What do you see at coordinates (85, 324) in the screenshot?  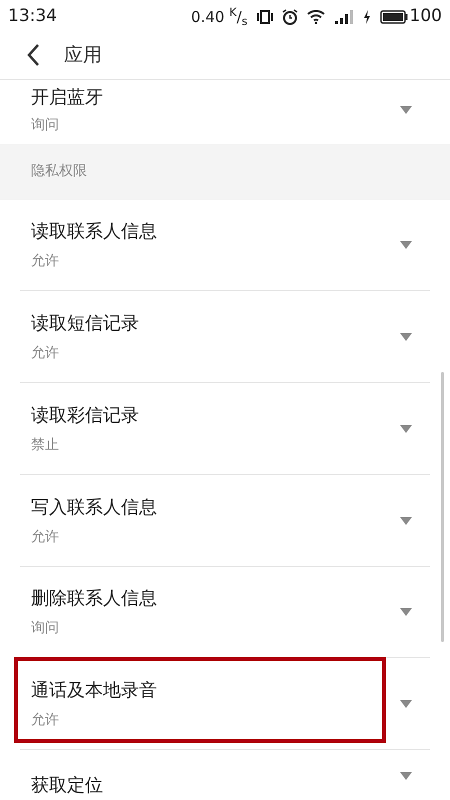 I see `permission-title: 读取短信记录` at bounding box center [85, 324].